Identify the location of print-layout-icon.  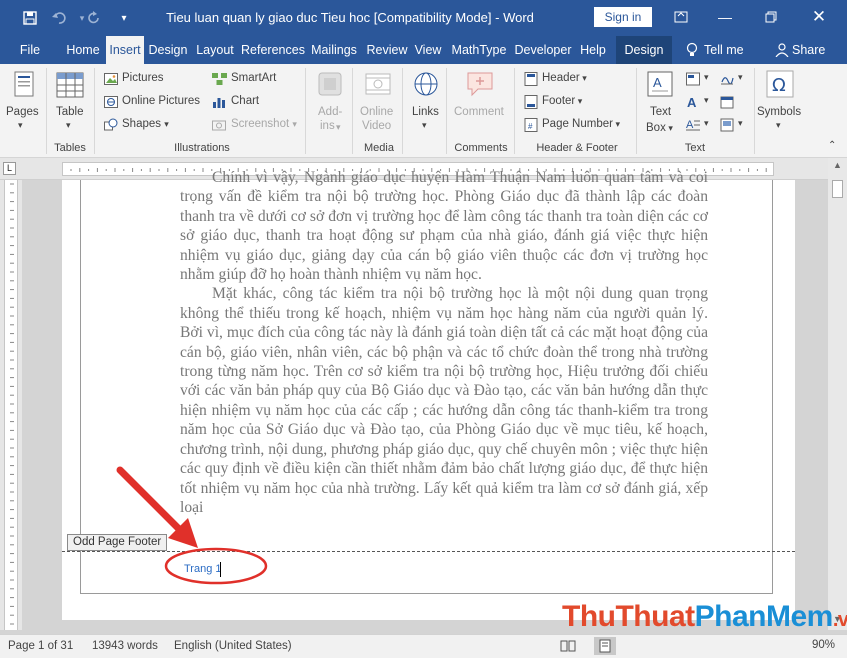
(605, 646).